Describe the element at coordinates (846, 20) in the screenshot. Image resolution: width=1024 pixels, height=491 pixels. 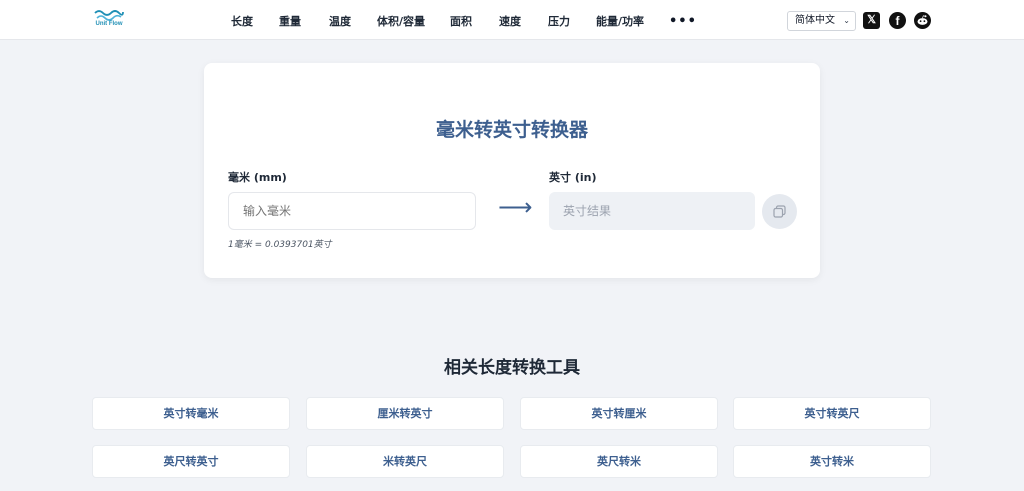
I see `chevron-down-icon: ⌄` at that location.